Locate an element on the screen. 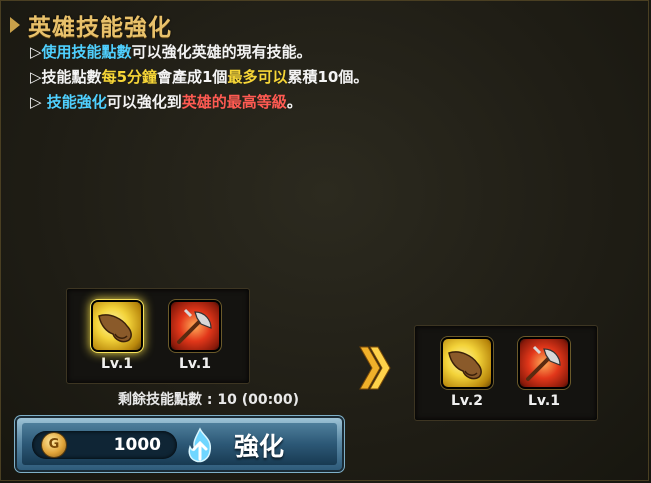 The height and width of the screenshot is (483, 651). description-text: 。 is located at coordinates (294, 102).